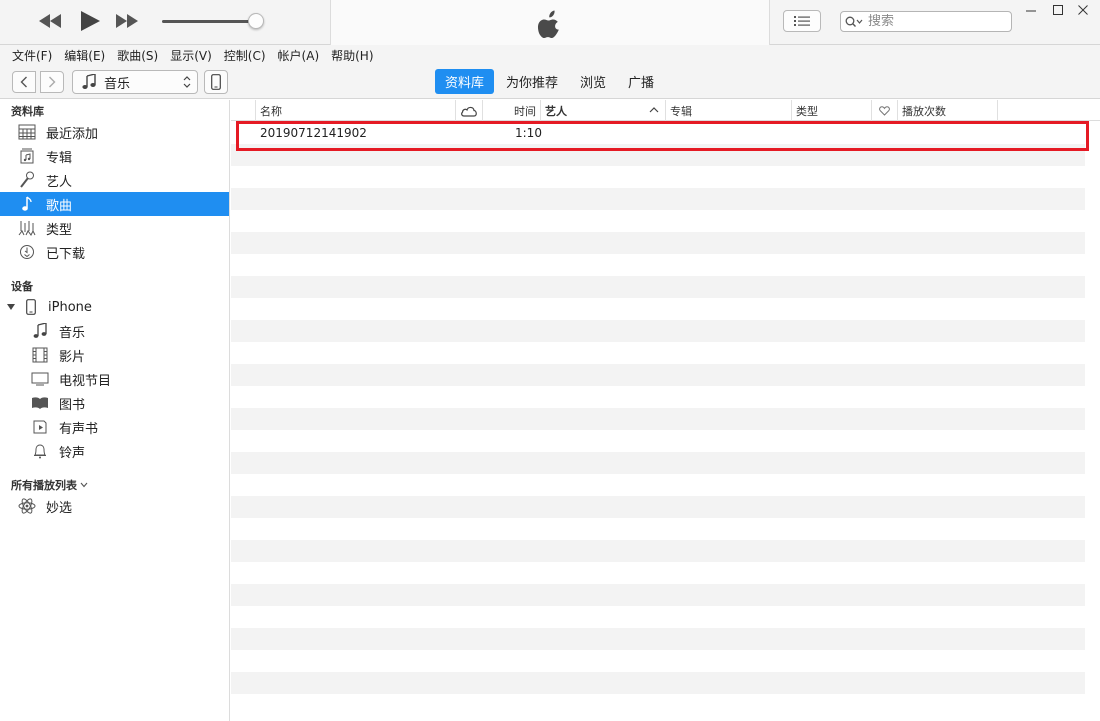 The height and width of the screenshot is (721, 1100). I want to click on list-icon, so click(802, 21).